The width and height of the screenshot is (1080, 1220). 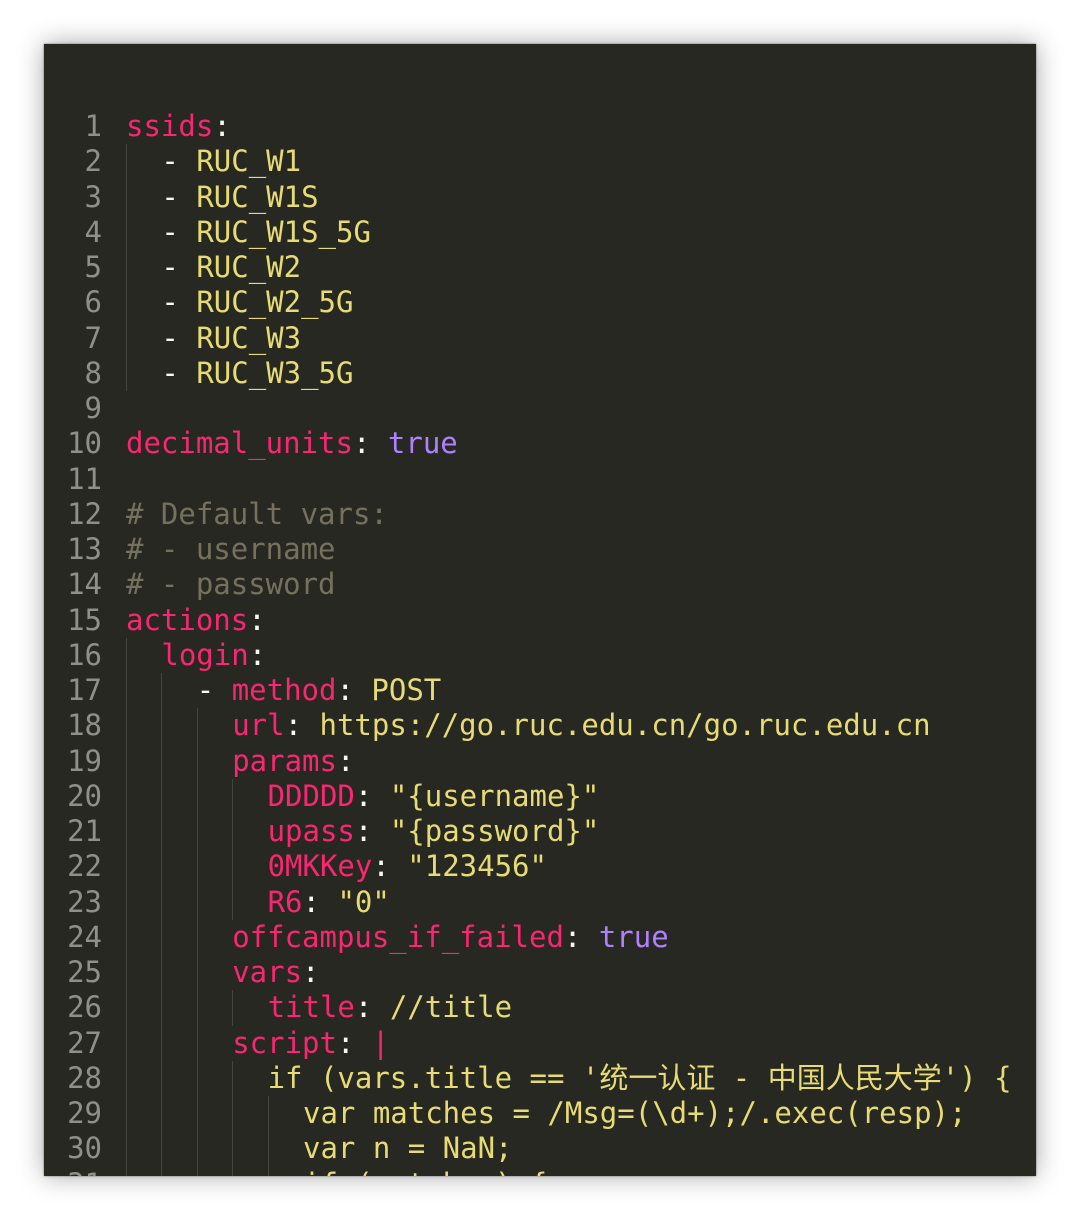 I want to click on code-line: 26 title: //title, so click(x=540, y=1008).